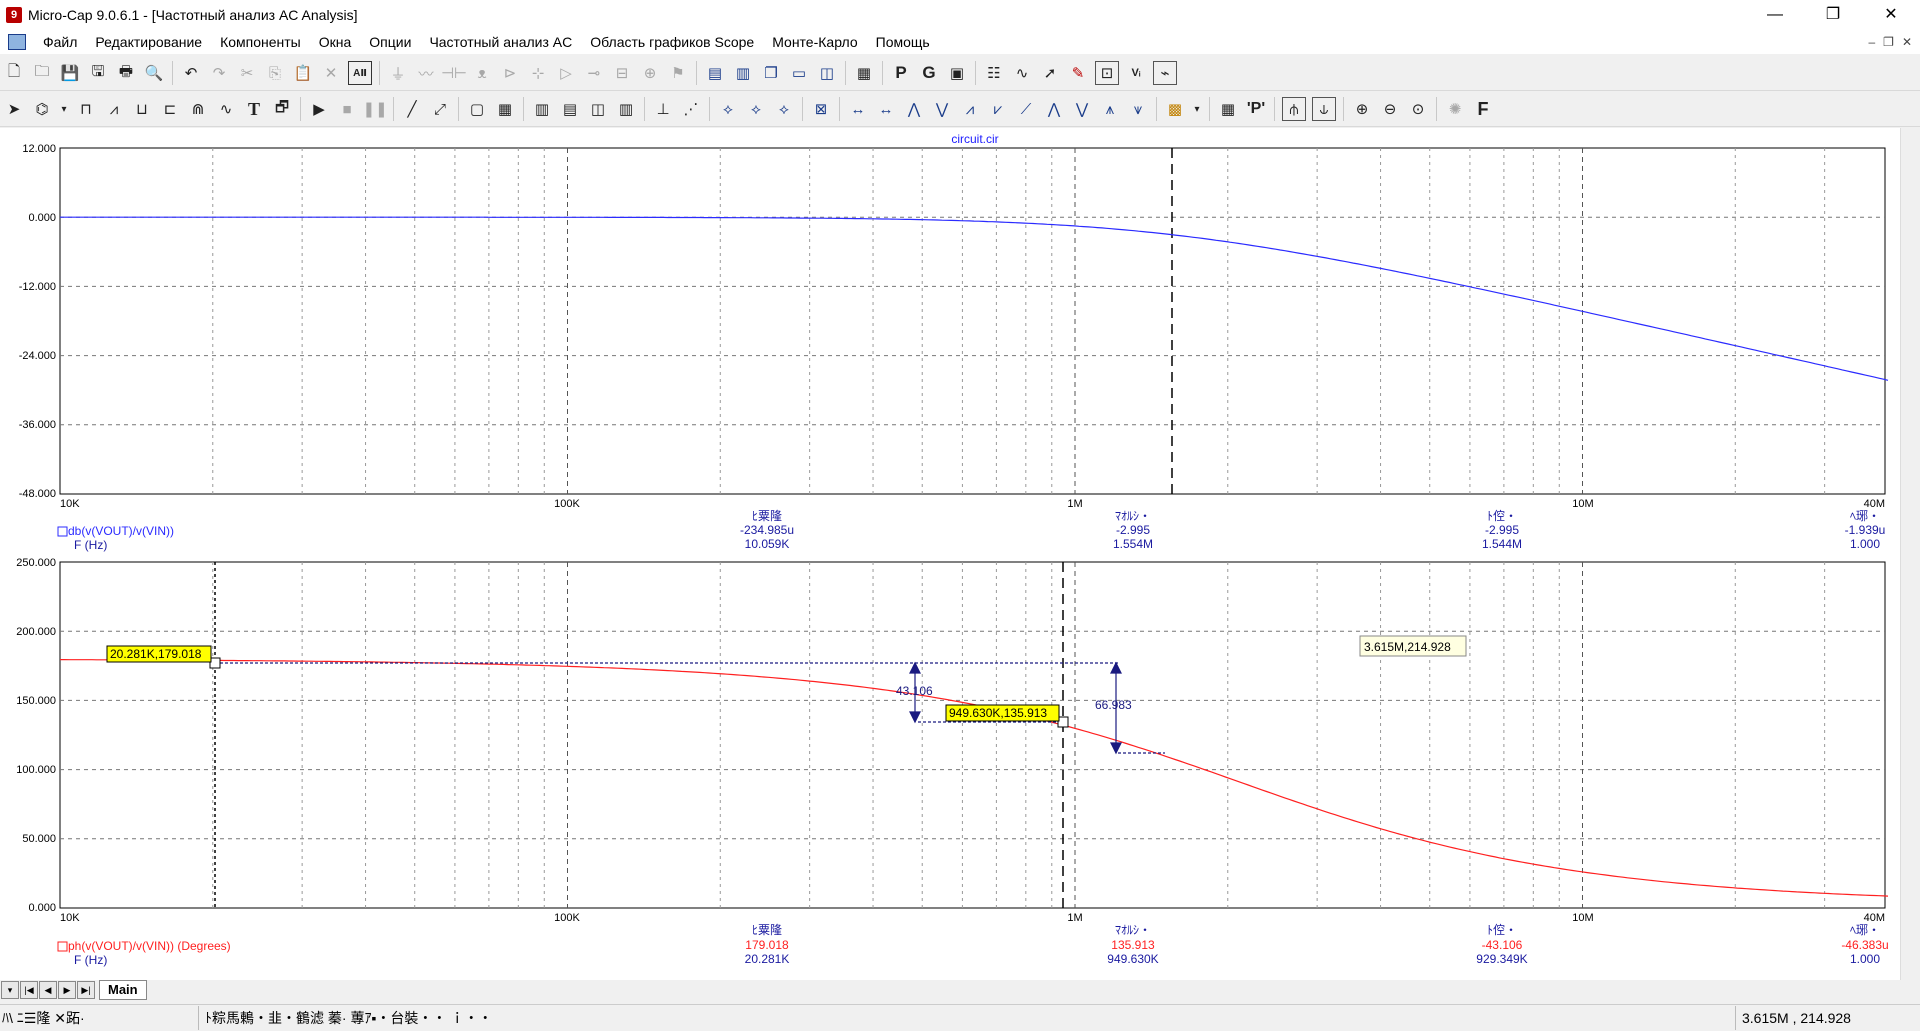 The image size is (1920, 1031). I want to click on ground-icon: ⏚, so click(398, 73).